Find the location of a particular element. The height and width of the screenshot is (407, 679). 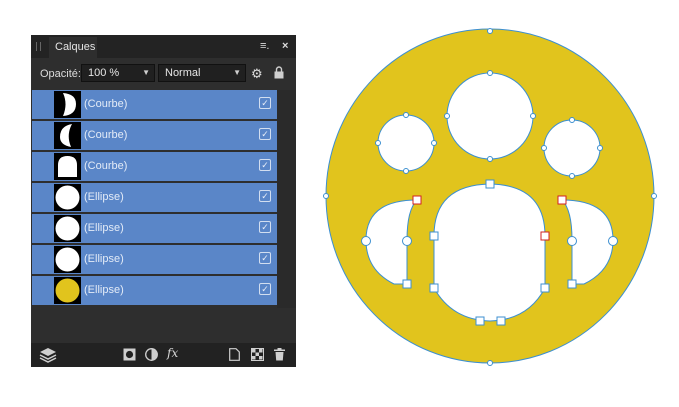

opacity-value: 100 % is located at coordinates (104, 73).